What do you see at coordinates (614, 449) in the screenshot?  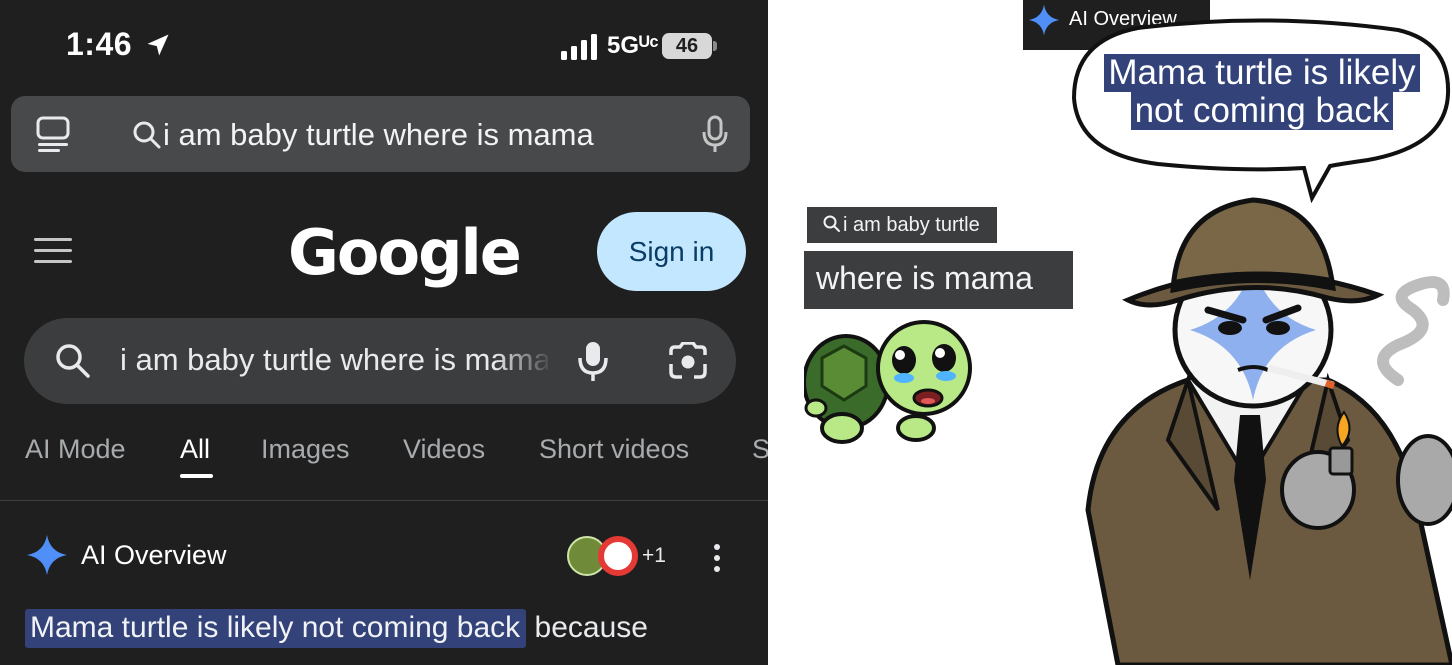 I see `tab-short-videos: Short videos` at bounding box center [614, 449].